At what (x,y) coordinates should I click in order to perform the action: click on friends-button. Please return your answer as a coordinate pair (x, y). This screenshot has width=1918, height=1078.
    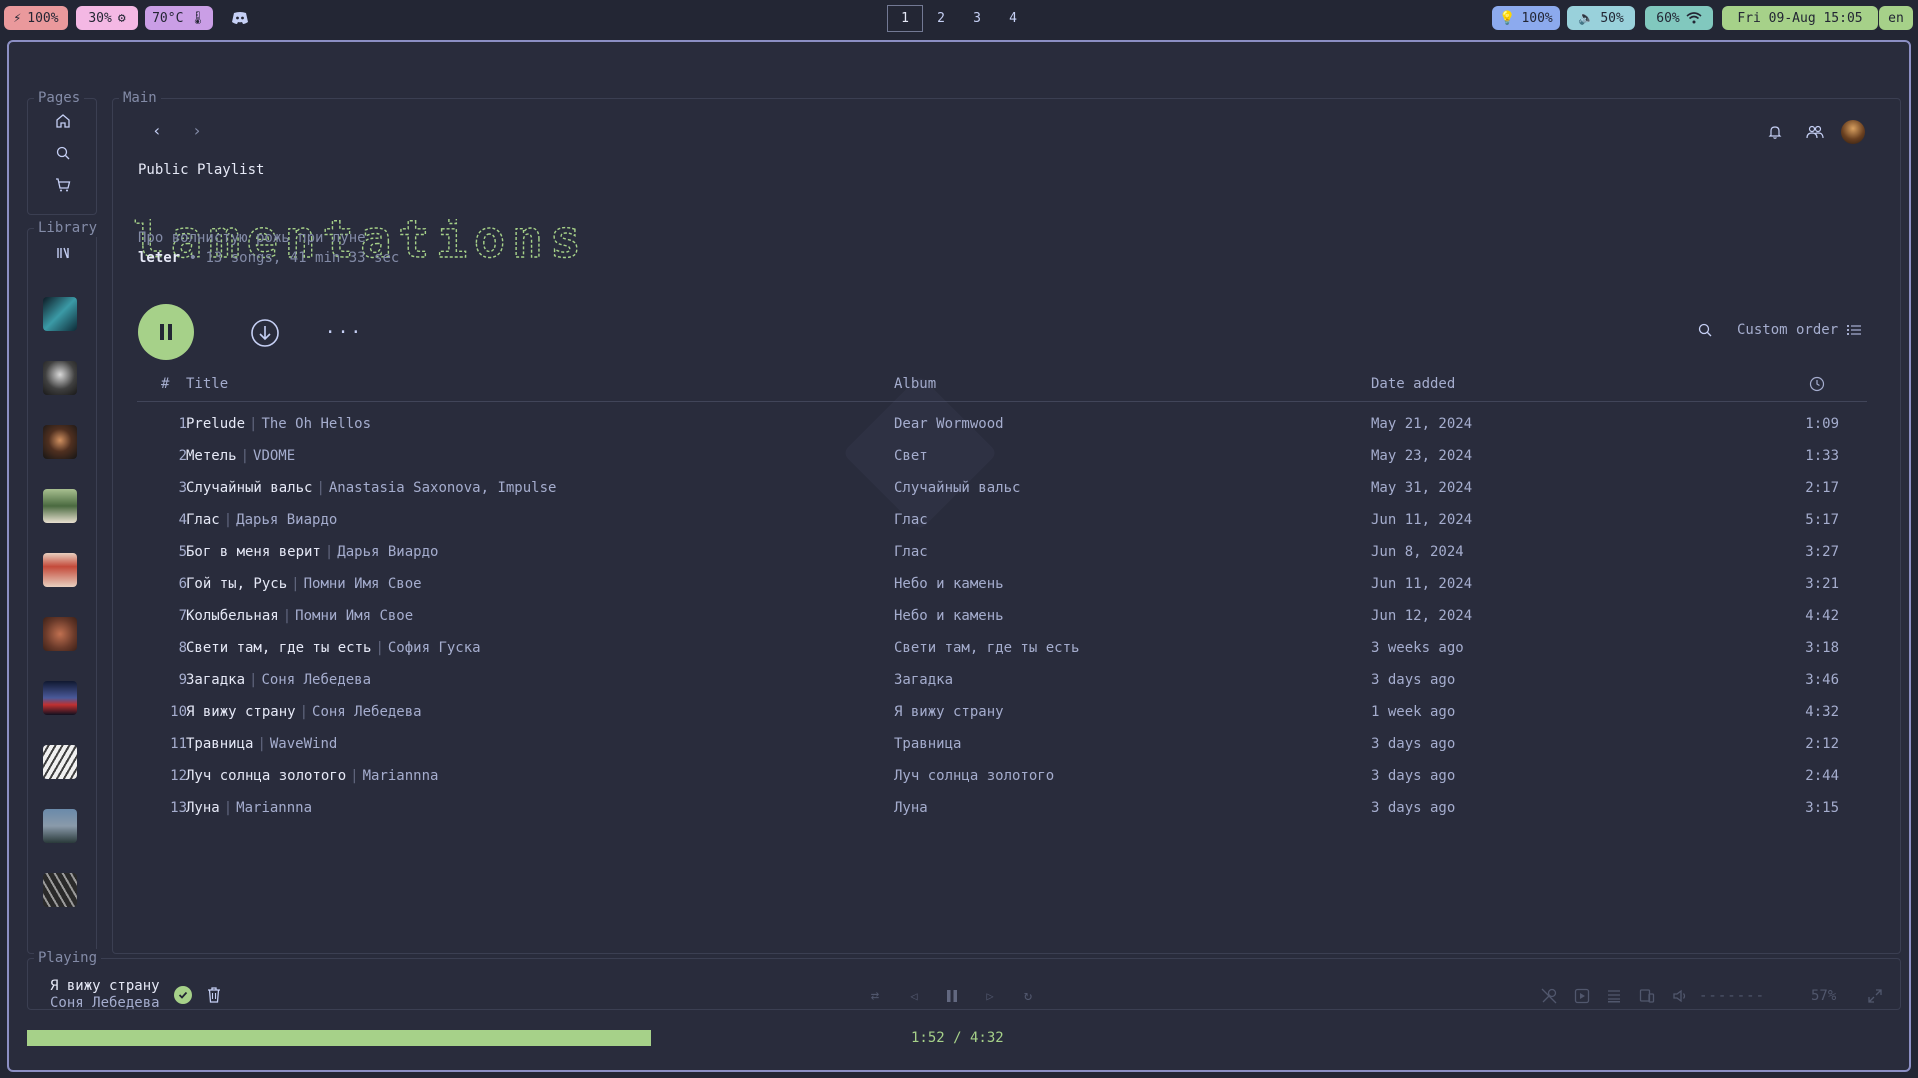
    Looking at the image, I should click on (1815, 132).